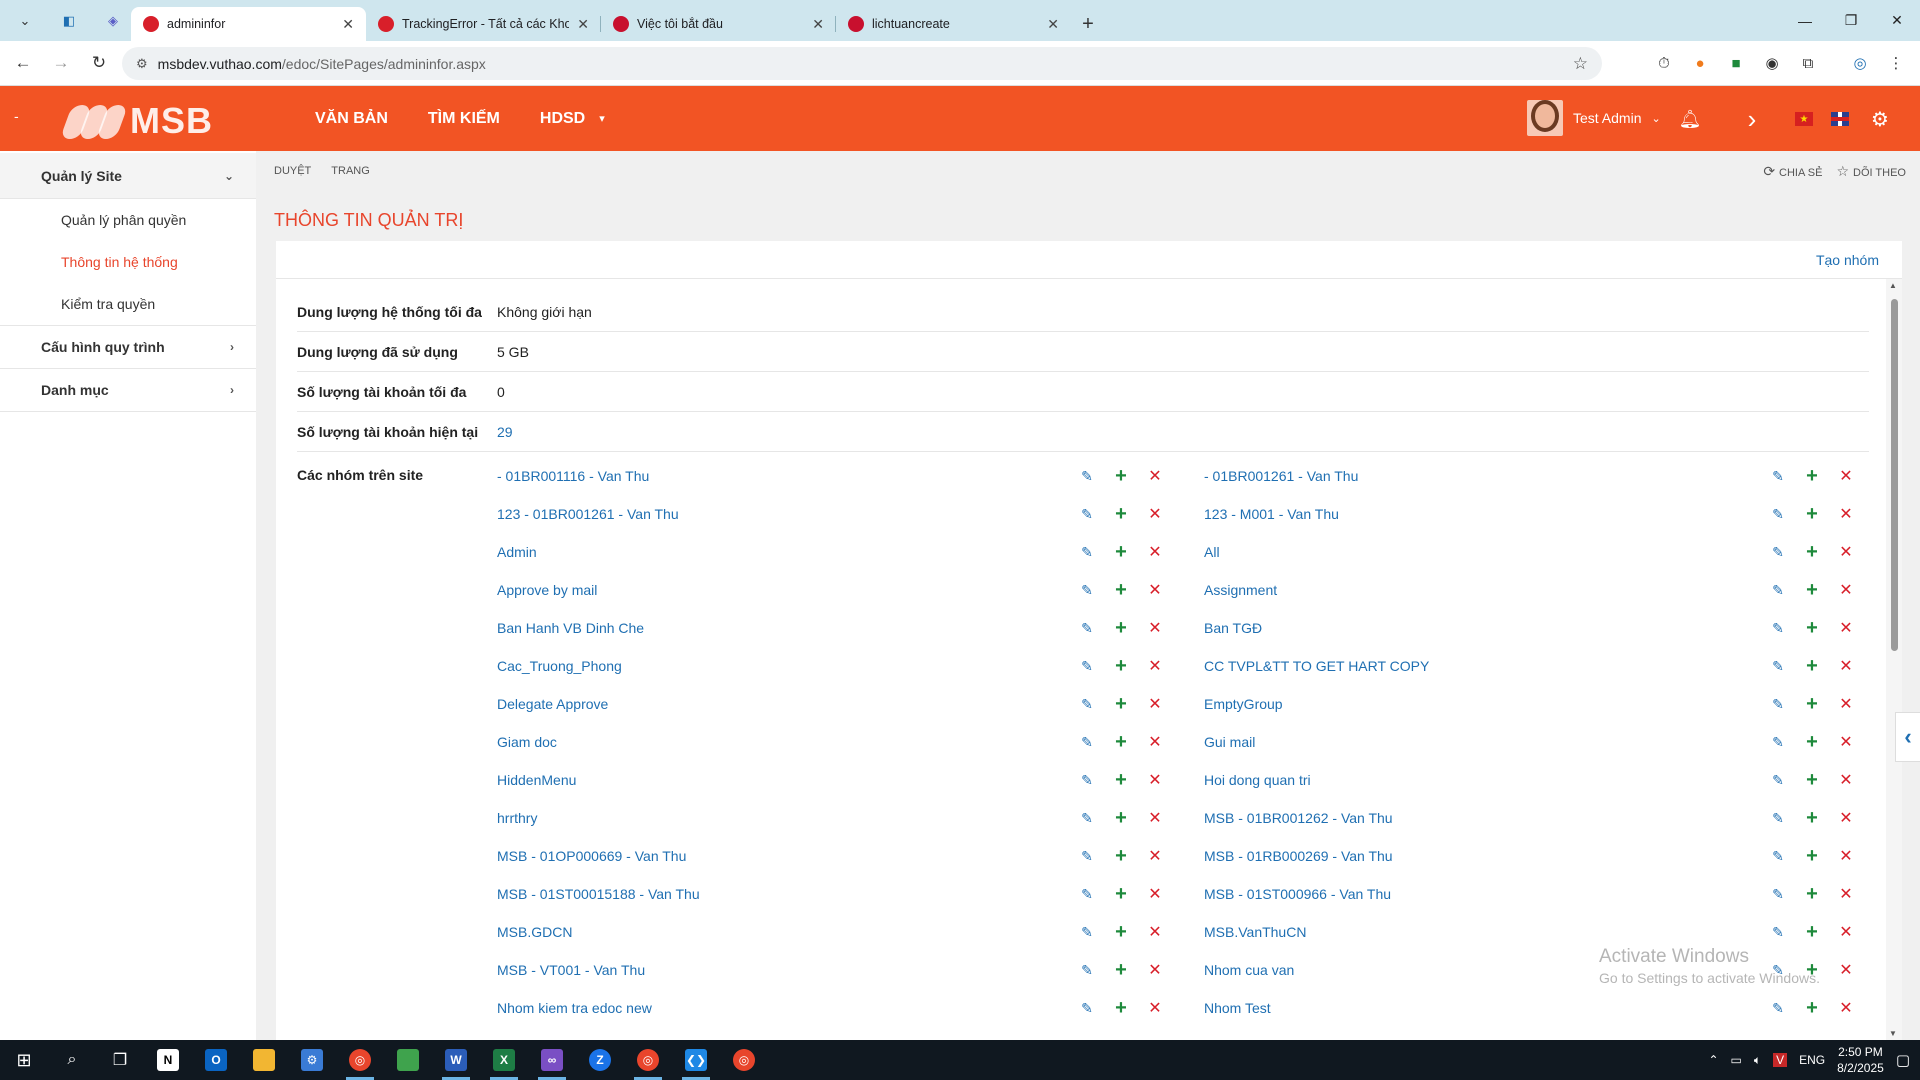 The height and width of the screenshot is (1080, 1920). Describe the element at coordinates (1847, 260) in the screenshot. I see `create-group-link: Tạo nhóm` at that location.